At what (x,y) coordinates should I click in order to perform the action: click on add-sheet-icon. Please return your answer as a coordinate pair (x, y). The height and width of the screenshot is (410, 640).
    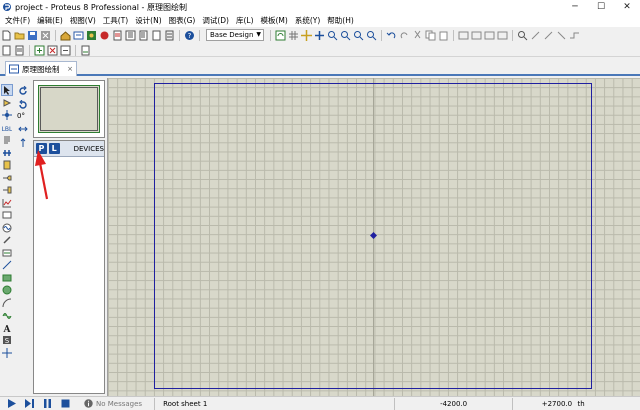
    Looking at the image, I should click on (39, 50).